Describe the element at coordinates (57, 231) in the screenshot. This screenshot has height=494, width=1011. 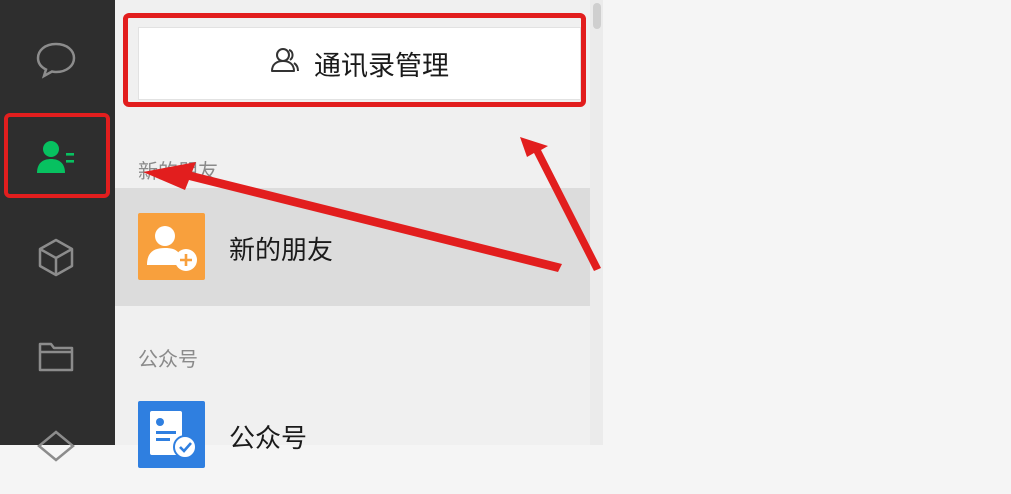
I see `navigation-rail` at that location.